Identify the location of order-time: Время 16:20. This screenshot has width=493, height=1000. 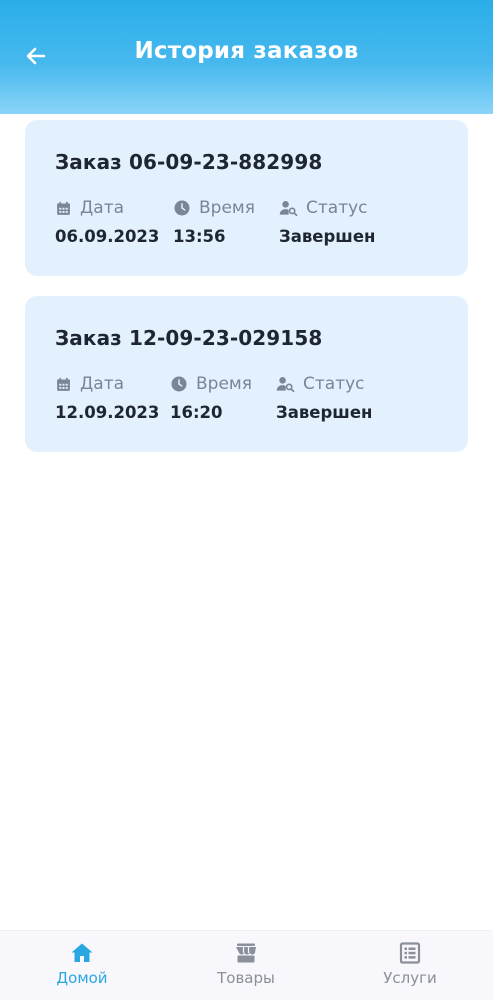
(211, 397).